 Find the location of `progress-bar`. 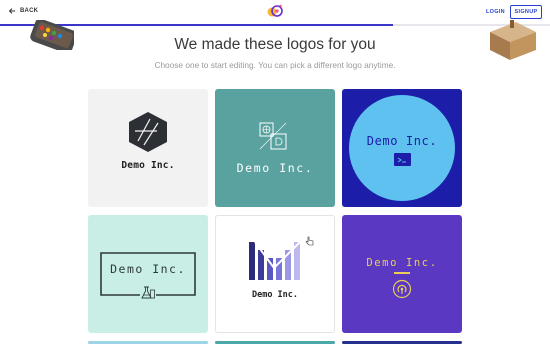

progress-bar is located at coordinates (275, 25).